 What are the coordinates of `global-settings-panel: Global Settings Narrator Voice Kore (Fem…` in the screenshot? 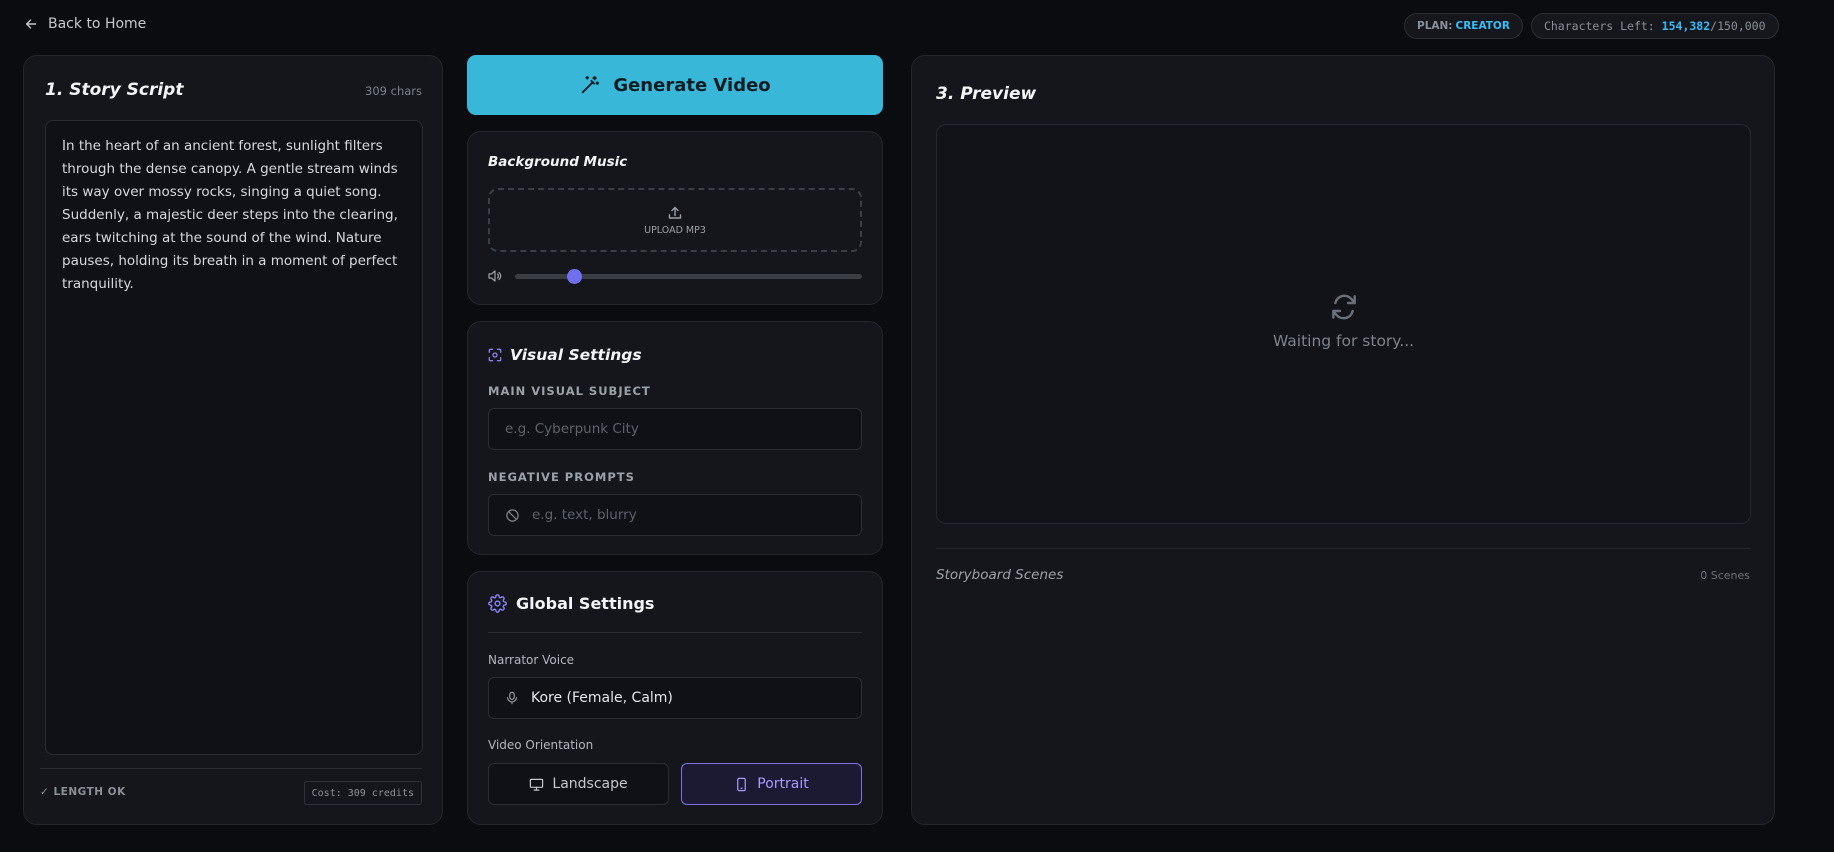 It's located at (675, 698).